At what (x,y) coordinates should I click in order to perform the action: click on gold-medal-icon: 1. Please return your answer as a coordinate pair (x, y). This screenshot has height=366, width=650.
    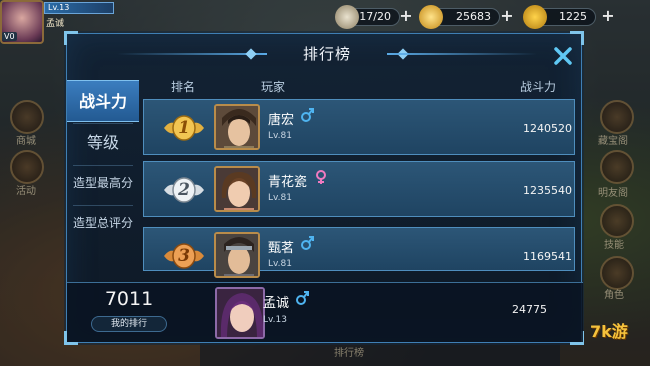
    Looking at the image, I should click on (184, 128).